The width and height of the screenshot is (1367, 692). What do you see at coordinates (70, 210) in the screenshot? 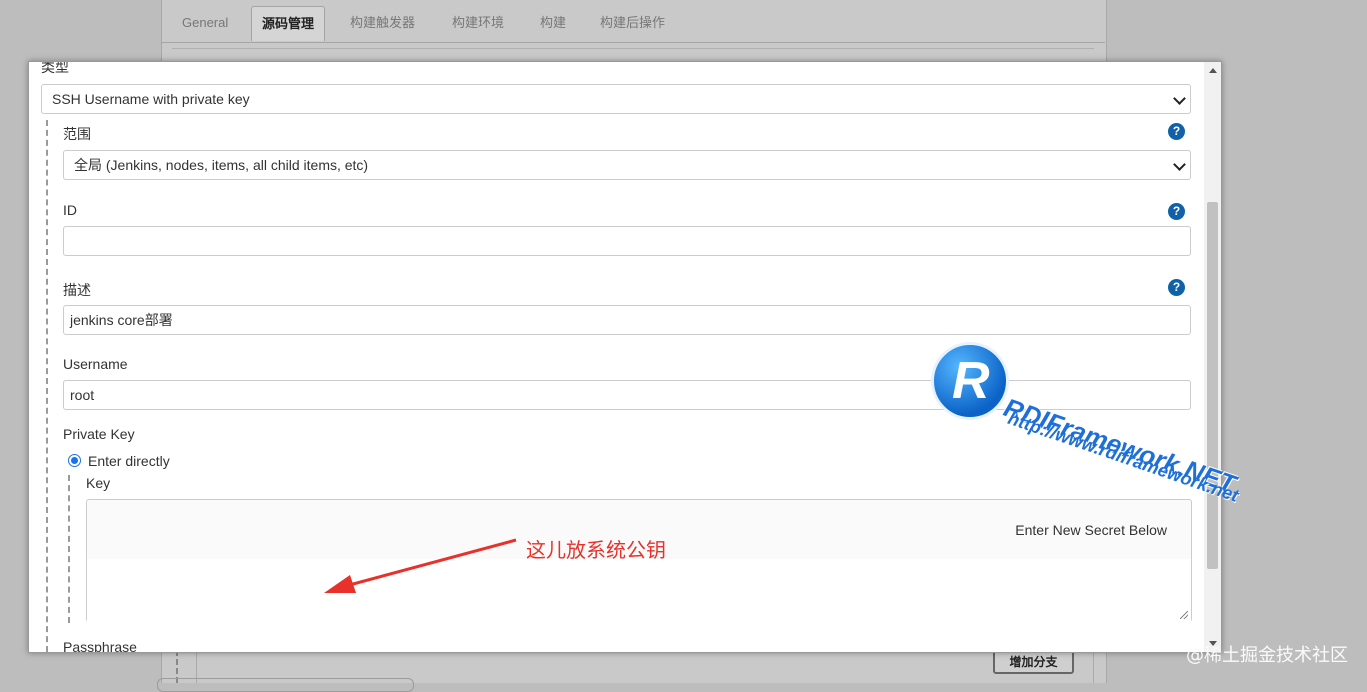
I see `id-label: ID` at bounding box center [70, 210].